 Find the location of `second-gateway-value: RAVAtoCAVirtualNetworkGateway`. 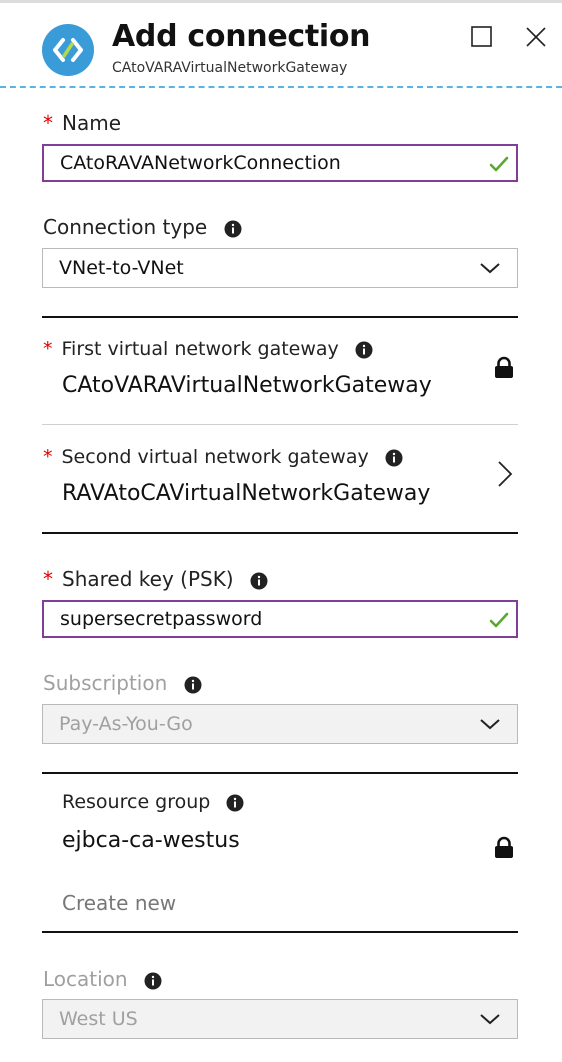

second-gateway-value: RAVAtoCAVirtualNetworkGateway is located at coordinates (246, 493).